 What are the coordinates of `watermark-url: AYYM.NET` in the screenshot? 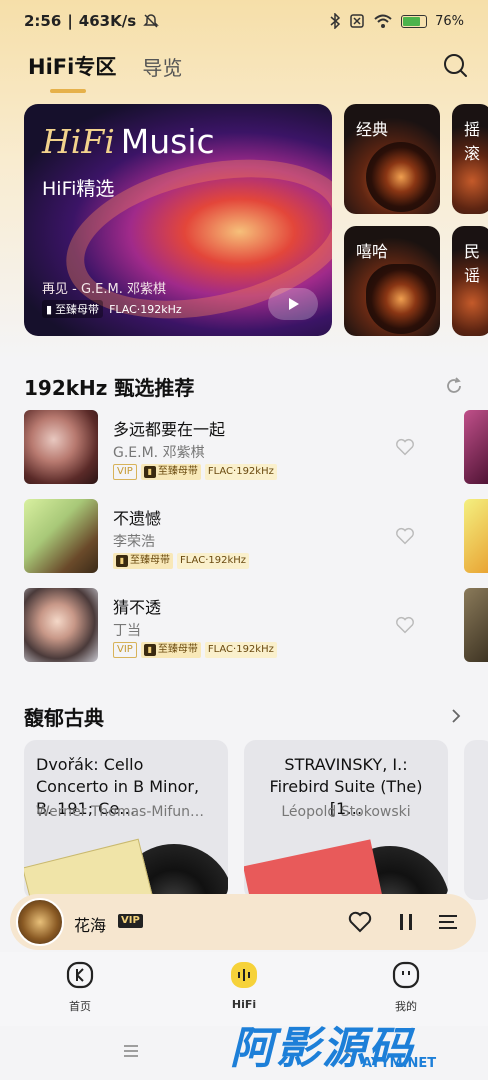 It's located at (399, 1063).